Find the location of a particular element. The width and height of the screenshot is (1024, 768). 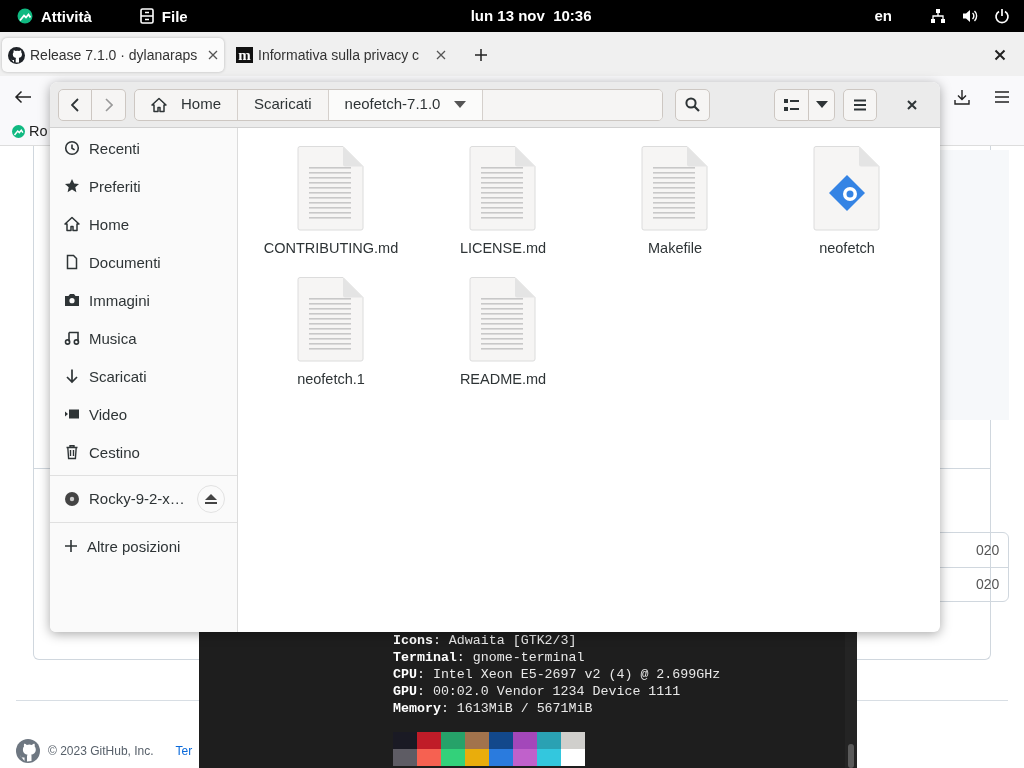

search-icon is located at coordinates (692, 104).